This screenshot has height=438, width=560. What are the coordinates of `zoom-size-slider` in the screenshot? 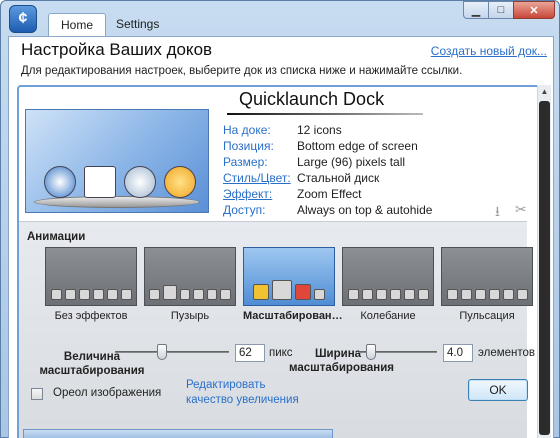 It's located at (172, 352).